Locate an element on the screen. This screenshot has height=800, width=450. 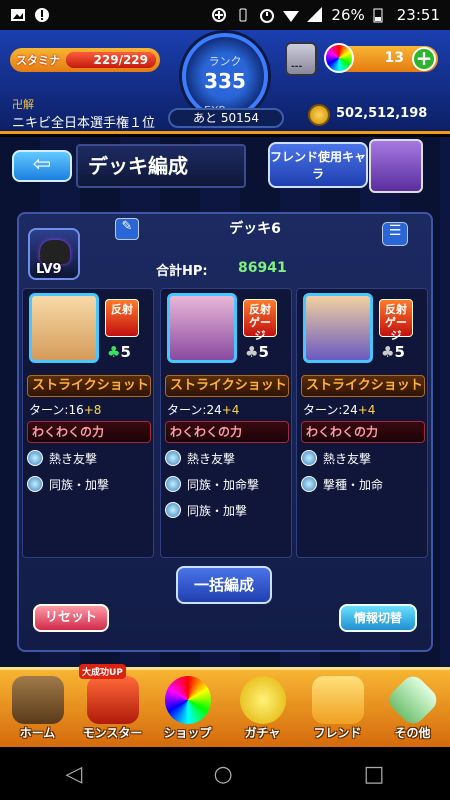
box-label: --- is located at coordinates (297, 67).